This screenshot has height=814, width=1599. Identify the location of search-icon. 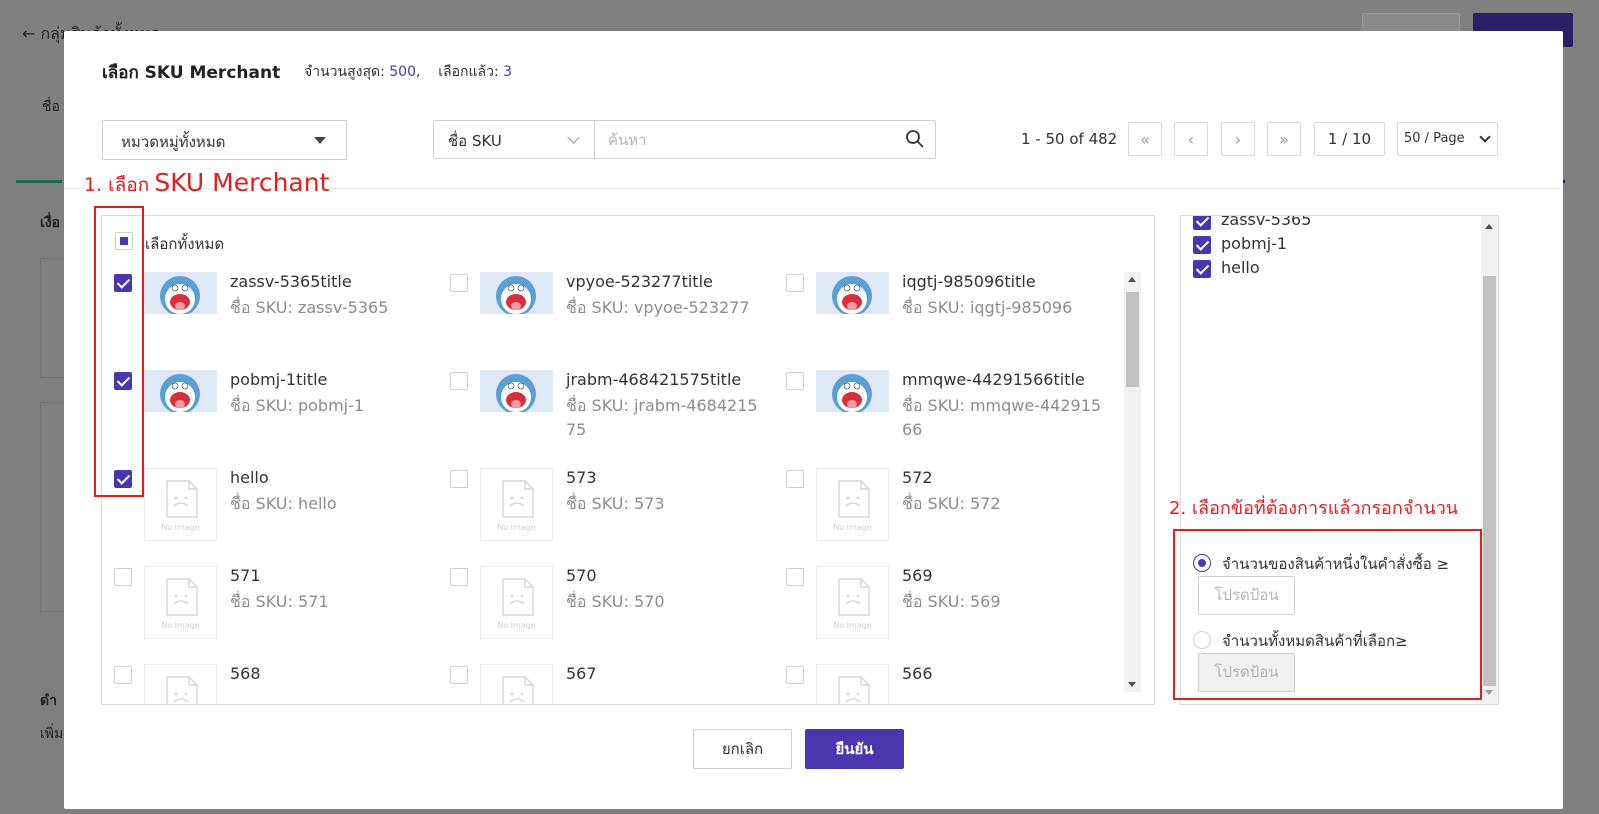
(915, 141).